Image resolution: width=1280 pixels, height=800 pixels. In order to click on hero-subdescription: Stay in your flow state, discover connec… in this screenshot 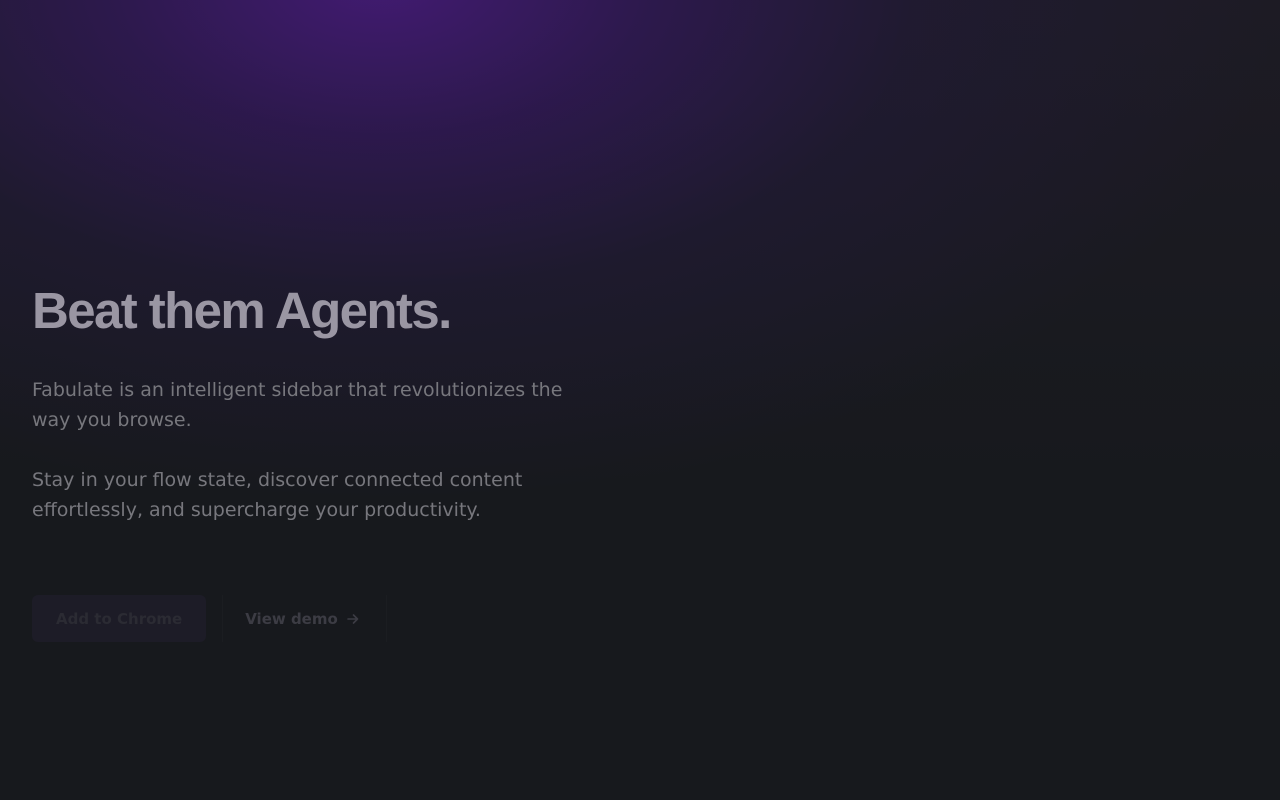, I will do `click(277, 495)`.